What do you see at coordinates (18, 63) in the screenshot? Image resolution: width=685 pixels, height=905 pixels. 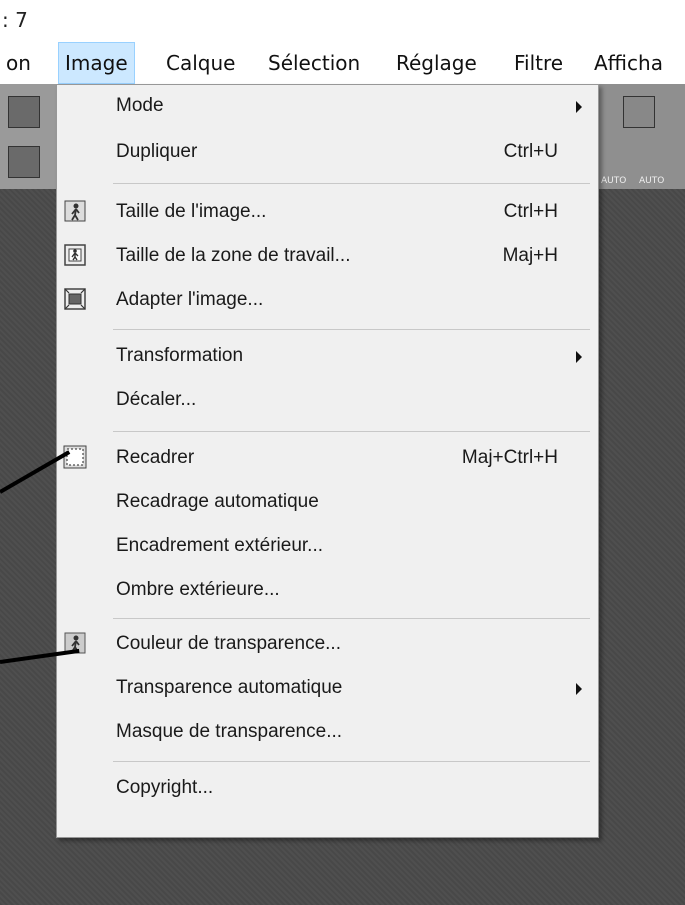 I see `menu-edition: on` at bounding box center [18, 63].